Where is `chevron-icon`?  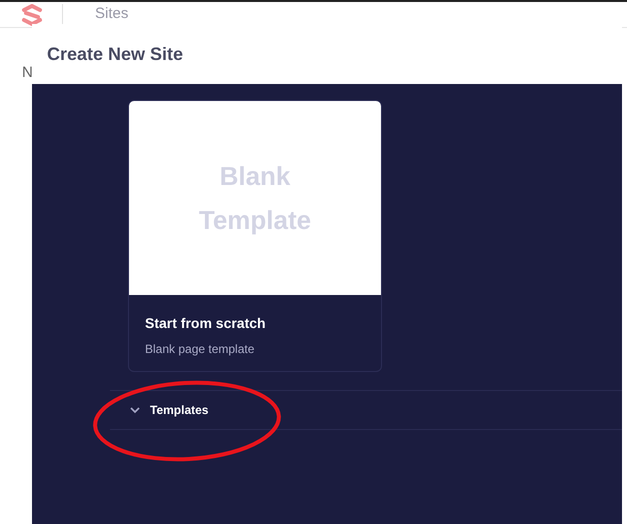
chevron-icon is located at coordinates (135, 410).